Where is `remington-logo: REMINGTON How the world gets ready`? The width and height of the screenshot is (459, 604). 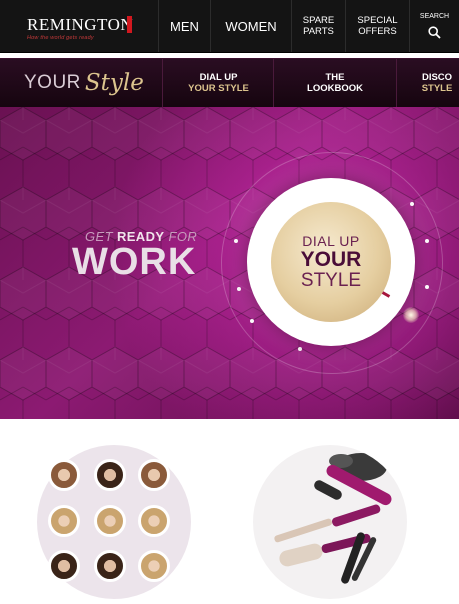
remington-logo: REMINGTON How the world gets ready is located at coordinates (79, 26).